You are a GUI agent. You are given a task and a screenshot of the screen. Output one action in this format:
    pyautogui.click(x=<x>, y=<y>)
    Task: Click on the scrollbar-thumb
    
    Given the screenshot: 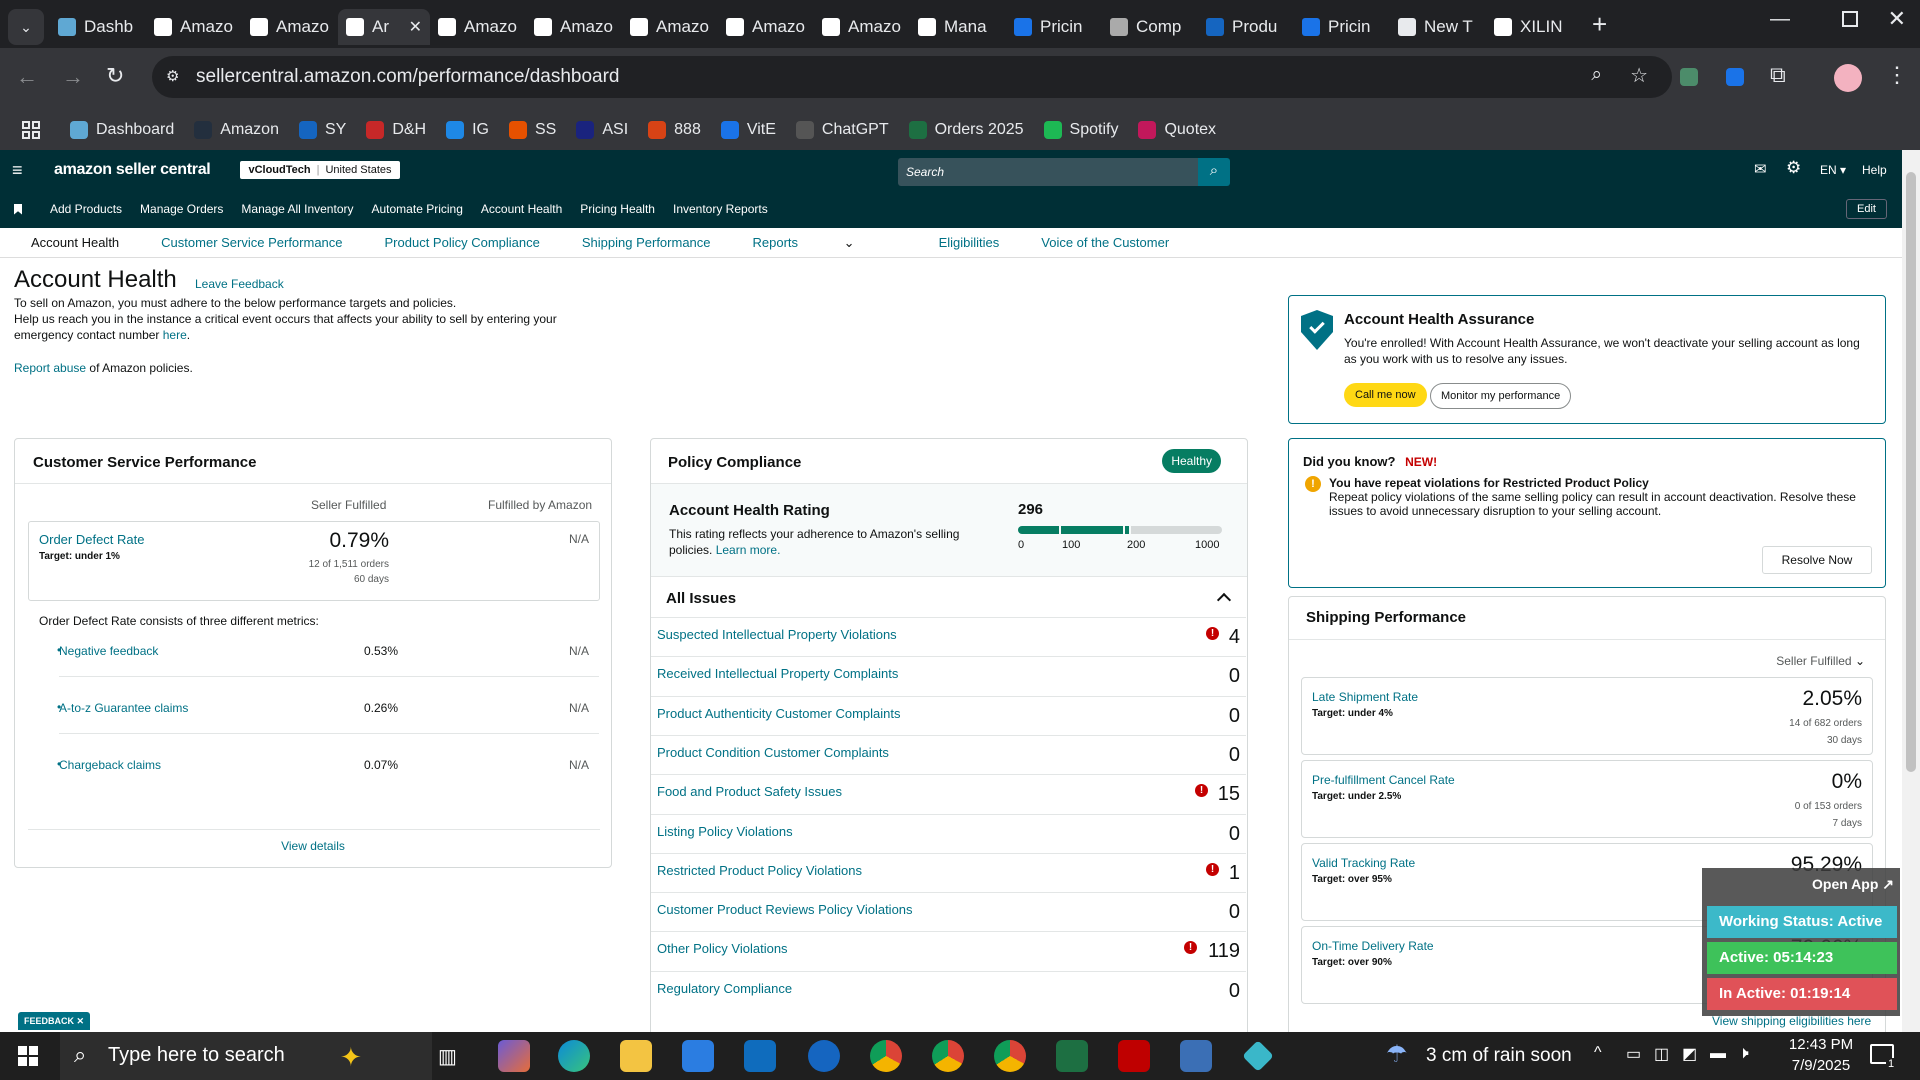 What is the action you would take?
    pyautogui.click(x=1911, y=472)
    